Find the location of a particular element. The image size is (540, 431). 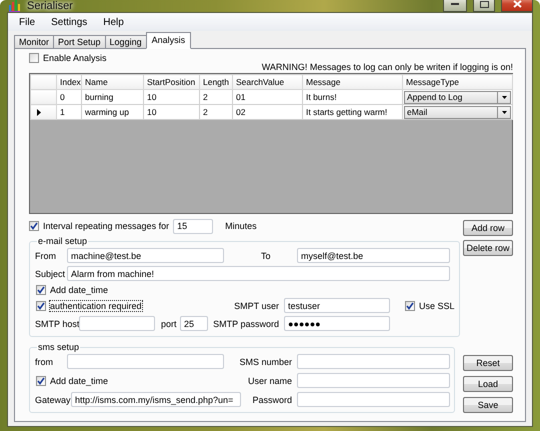

message-type-dropdown: Append to Log is located at coordinates (457, 97).